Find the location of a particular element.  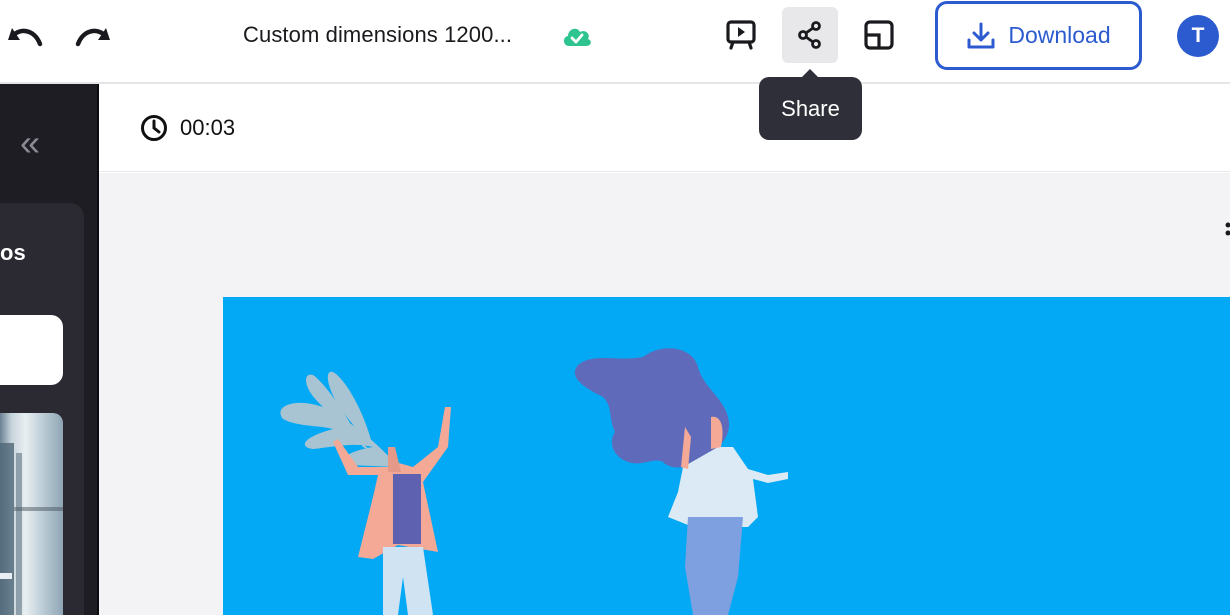

resize-button is located at coordinates (879, 35).